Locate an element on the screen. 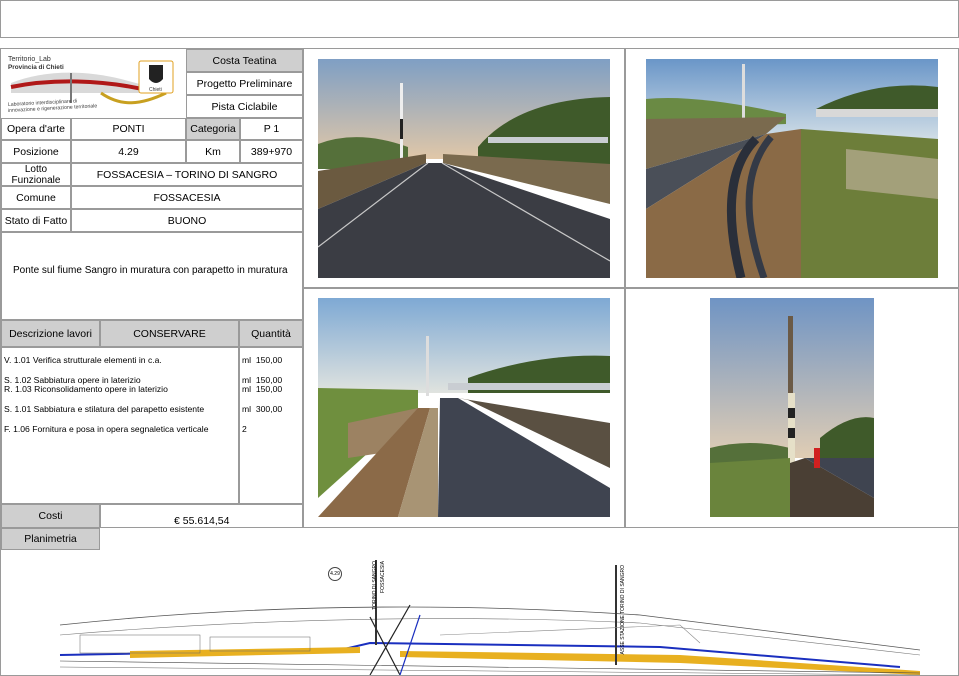  title-pista: Pista Ciclabile is located at coordinates (244, 106).